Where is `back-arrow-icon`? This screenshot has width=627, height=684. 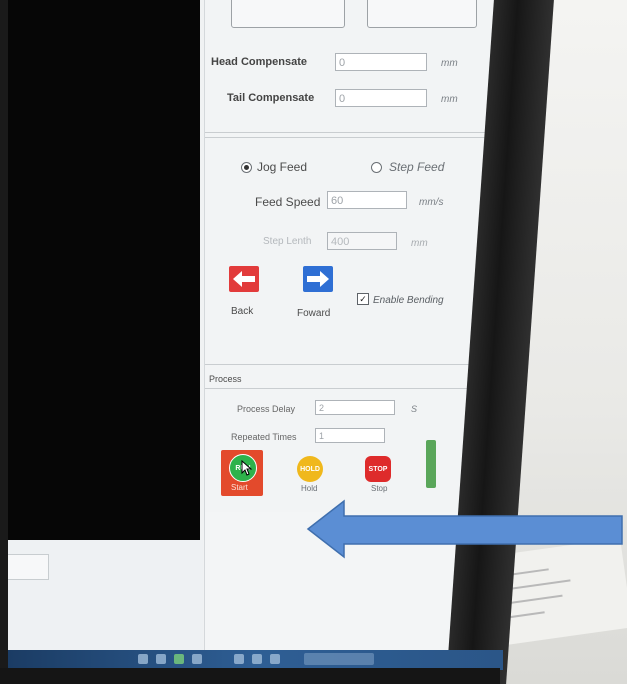 back-arrow-icon is located at coordinates (244, 279).